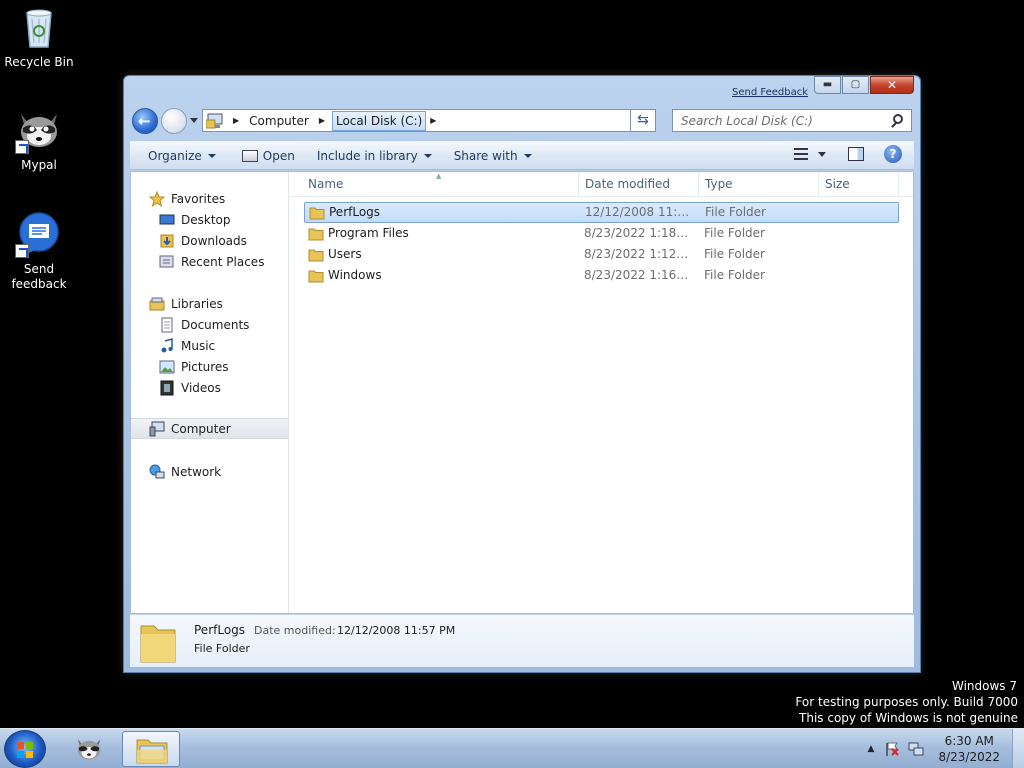  I want to click on system-tray: ▲ 6:30 AM 8/23/2022, so click(946, 748).